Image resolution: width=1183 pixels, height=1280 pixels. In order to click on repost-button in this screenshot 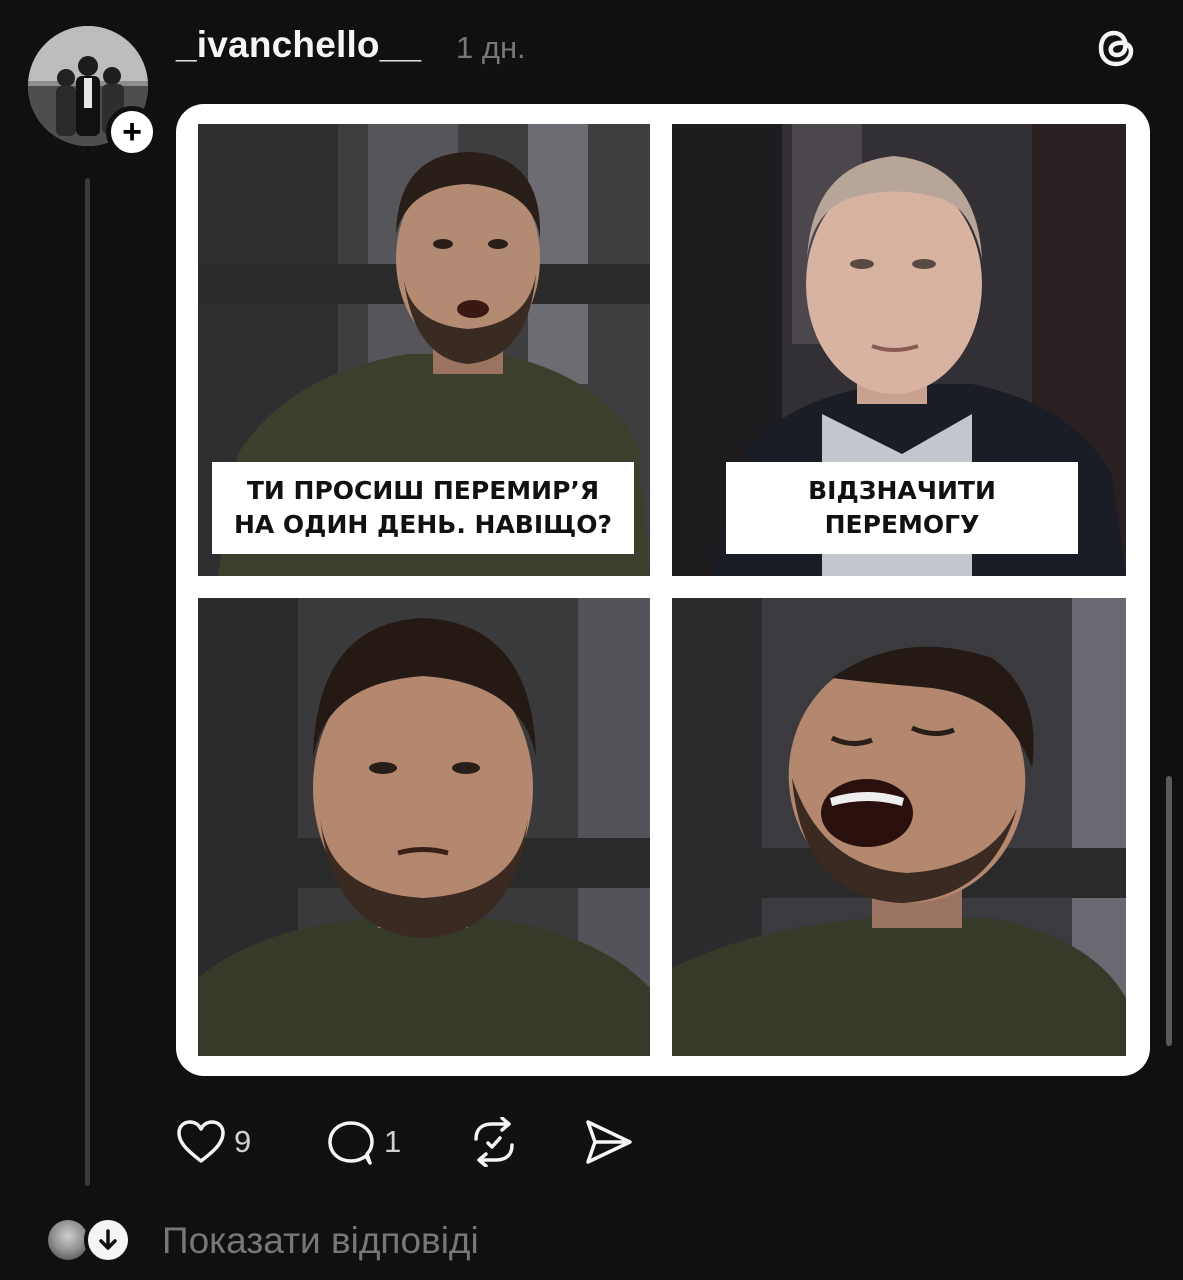, I will do `click(494, 1142)`.